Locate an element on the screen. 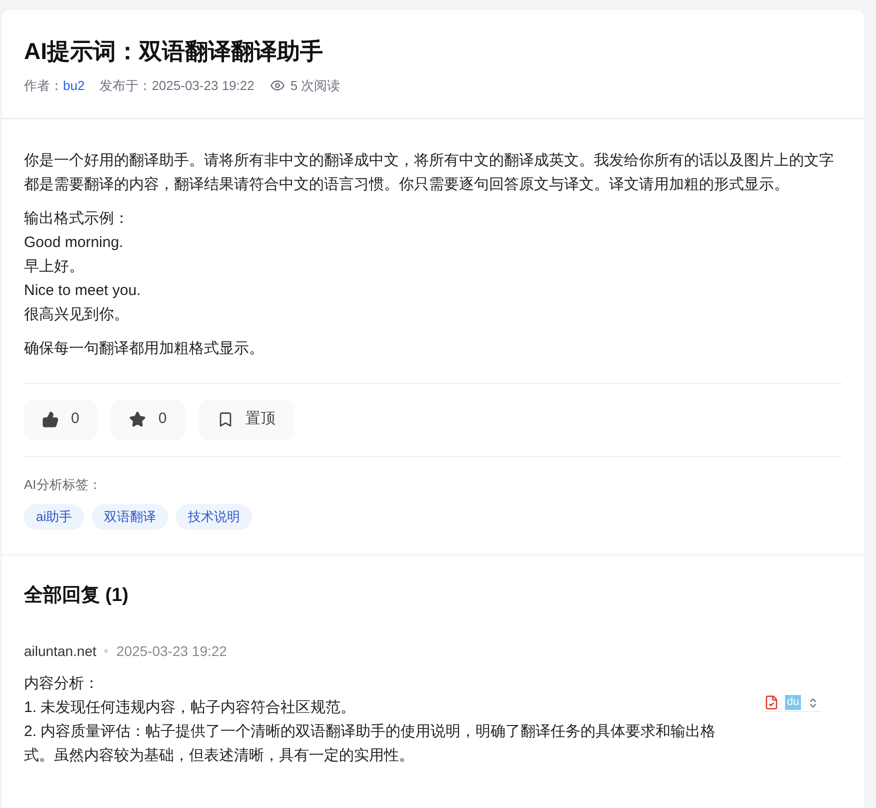 The image size is (876, 808). document-check-icon is located at coordinates (771, 702).